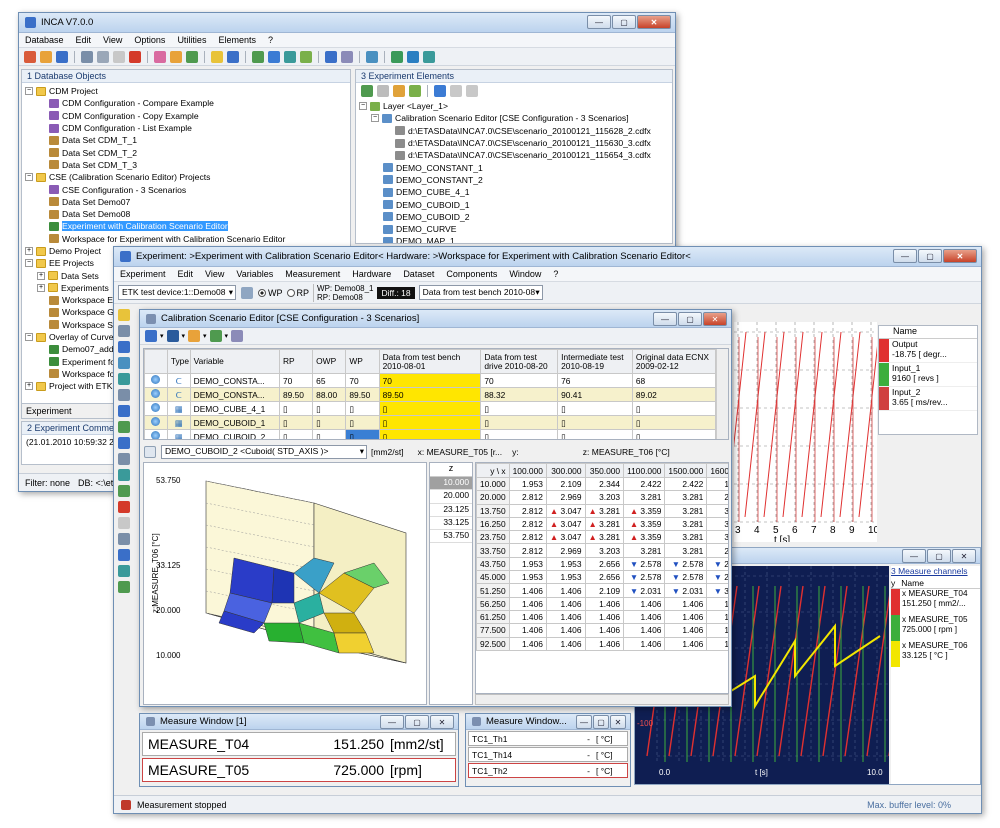 The width and height of the screenshot is (1000, 828). Describe the element at coordinates (514, 167) in the screenshot. I see `experiment-element: DEMO_CONSTANT_1` at that location.